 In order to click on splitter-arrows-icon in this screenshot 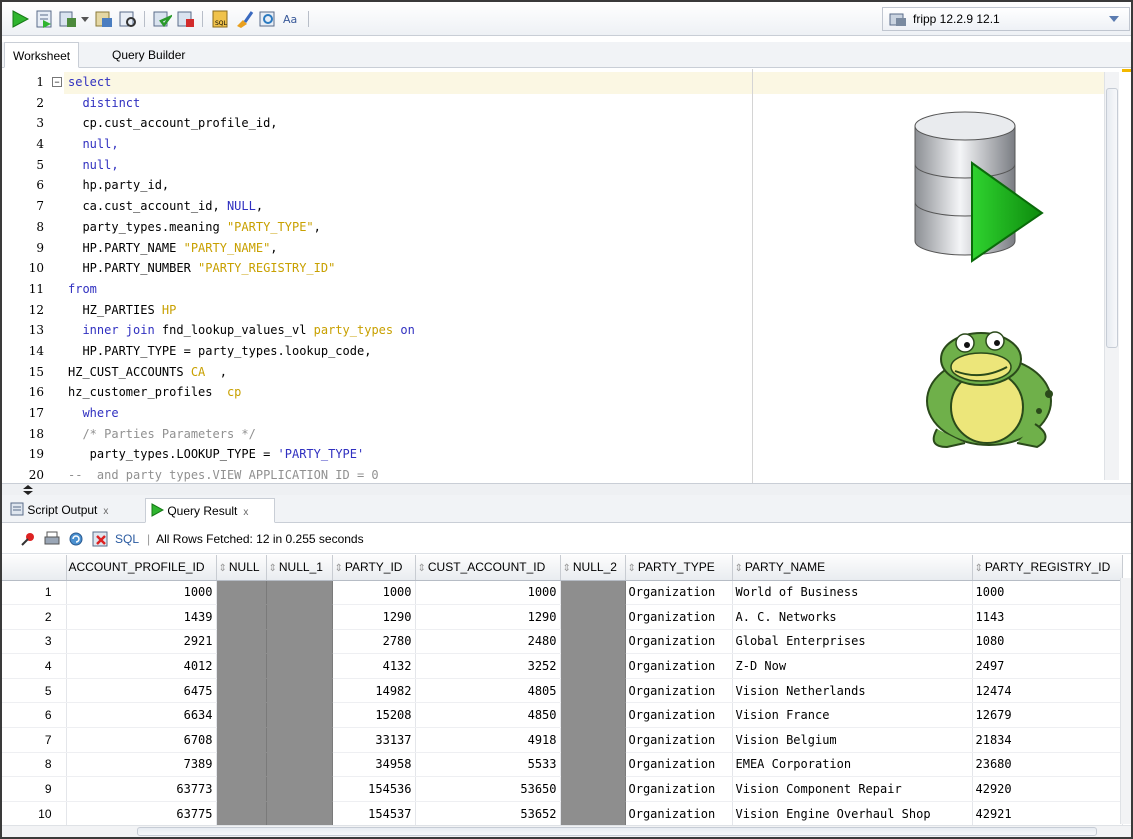, I will do `click(28, 490)`.